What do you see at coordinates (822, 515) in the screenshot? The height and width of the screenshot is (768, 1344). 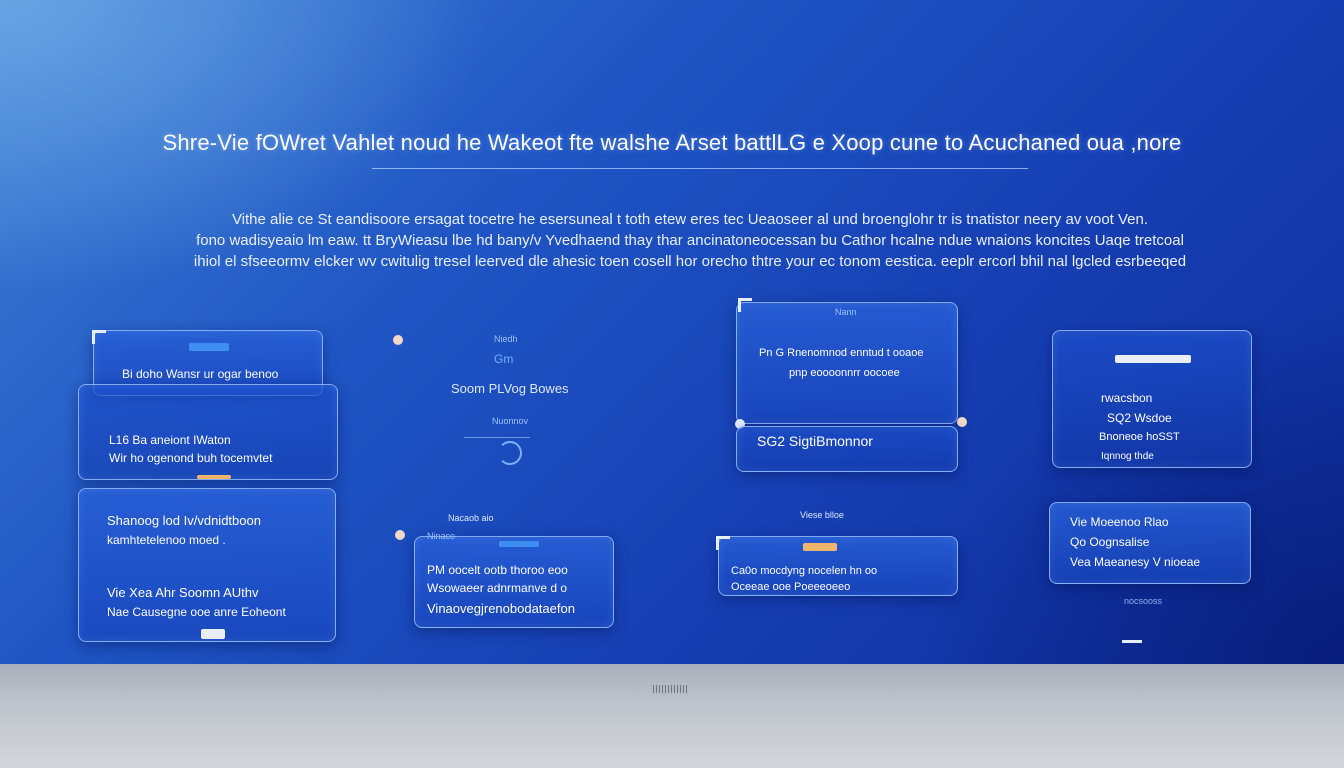 I see `floating-label: Viese blloe` at bounding box center [822, 515].